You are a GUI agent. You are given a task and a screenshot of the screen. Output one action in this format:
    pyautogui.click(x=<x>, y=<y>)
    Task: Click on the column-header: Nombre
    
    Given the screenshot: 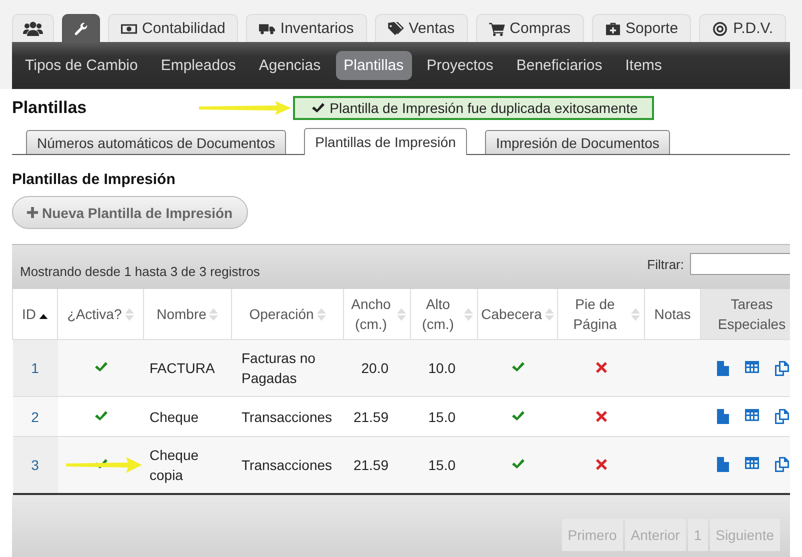 What is the action you would take?
    pyautogui.click(x=188, y=314)
    